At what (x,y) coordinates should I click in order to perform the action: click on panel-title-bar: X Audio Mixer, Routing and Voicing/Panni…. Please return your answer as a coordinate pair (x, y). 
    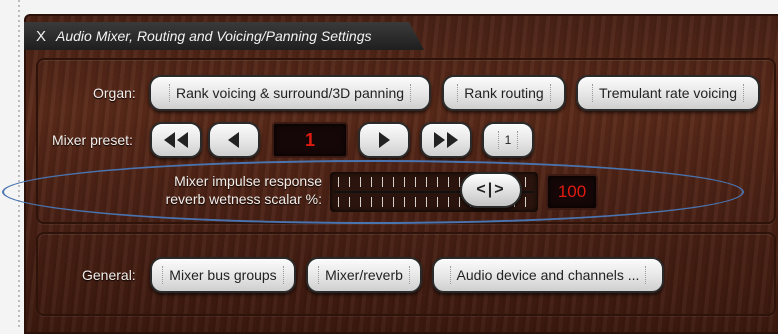
    Looking at the image, I should click on (224, 36).